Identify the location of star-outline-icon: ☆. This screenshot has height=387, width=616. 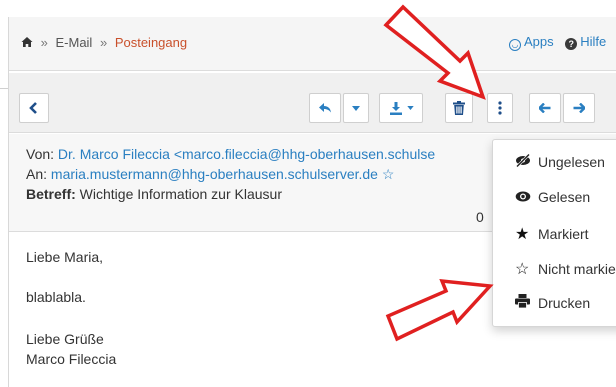
(522, 269).